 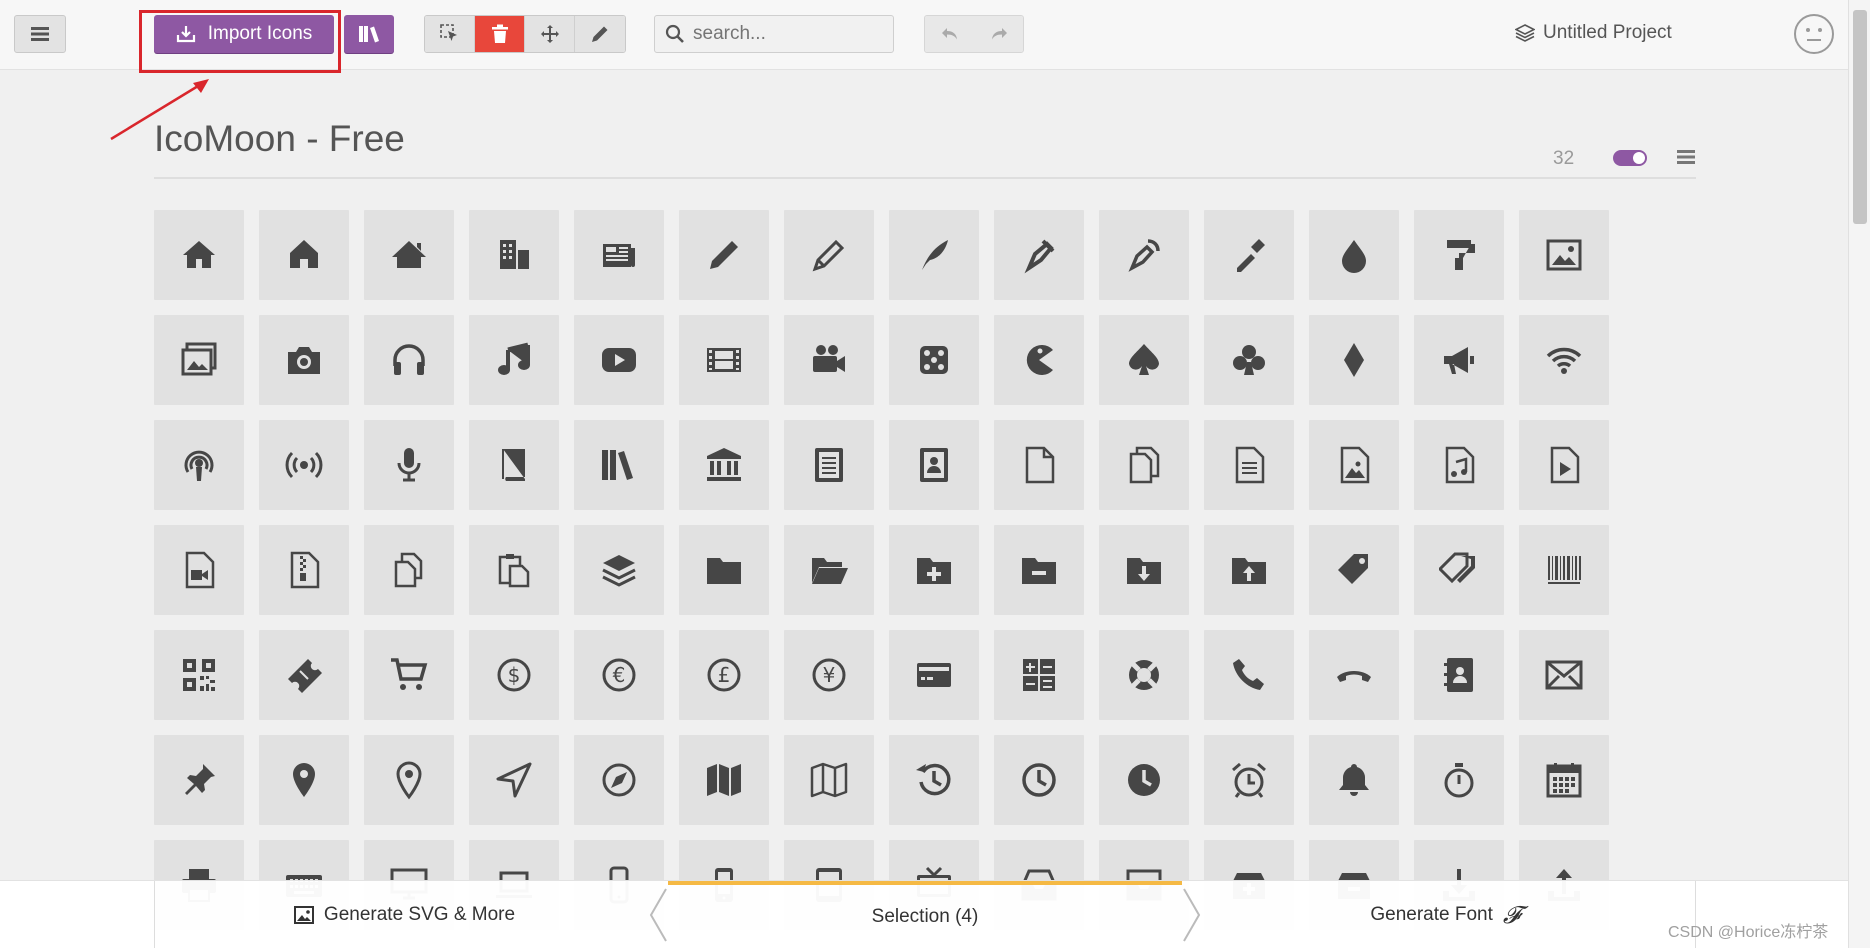 What do you see at coordinates (1860, 117) in the screenshot?
I see `scrollbar-thumb` at bounding box center [1860, 117].